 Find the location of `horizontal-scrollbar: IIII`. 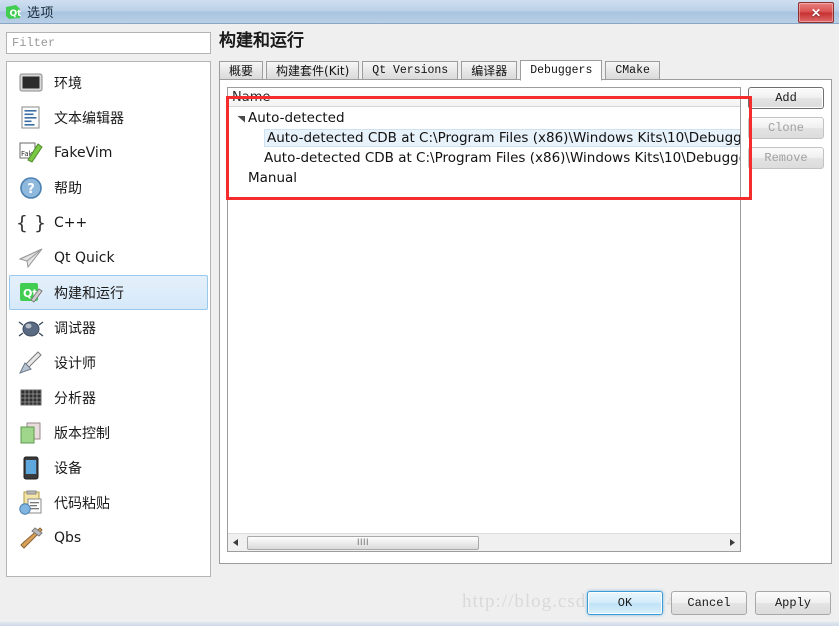

horizontal-scrollbar: IIII is located at coordinates (484, 542).